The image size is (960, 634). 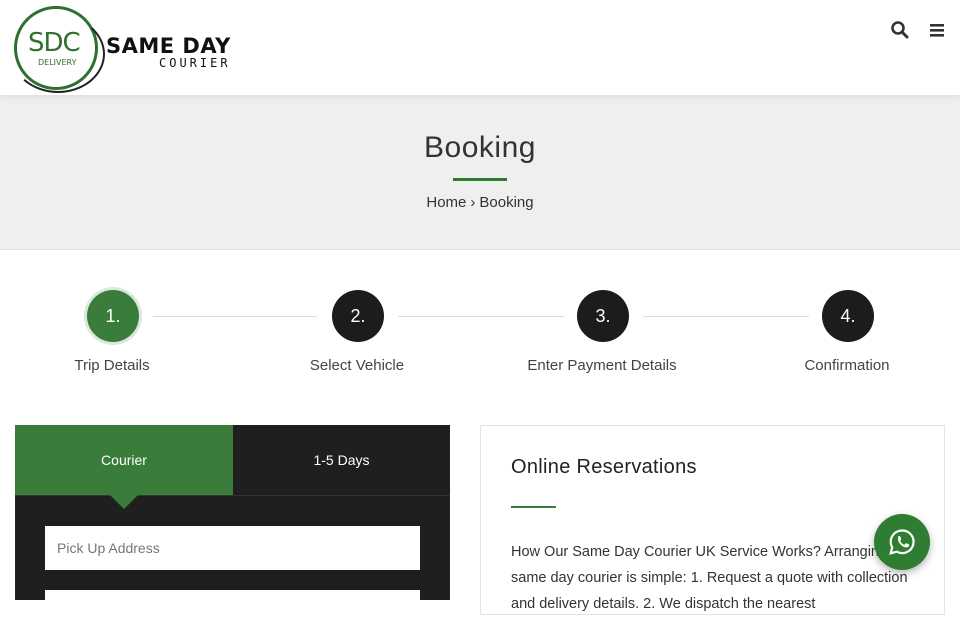 I want to click on title-underline, so click(x=480, y=179).